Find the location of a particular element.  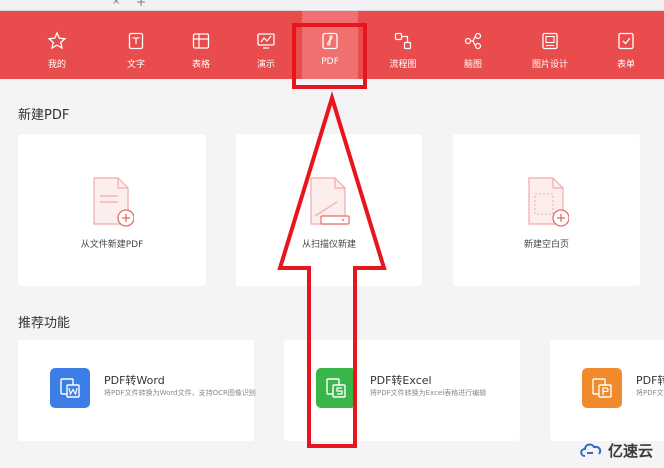

feature-card-pdf-to-ppt: PDF转 将PDF文 is located at coordinates (607, 390).